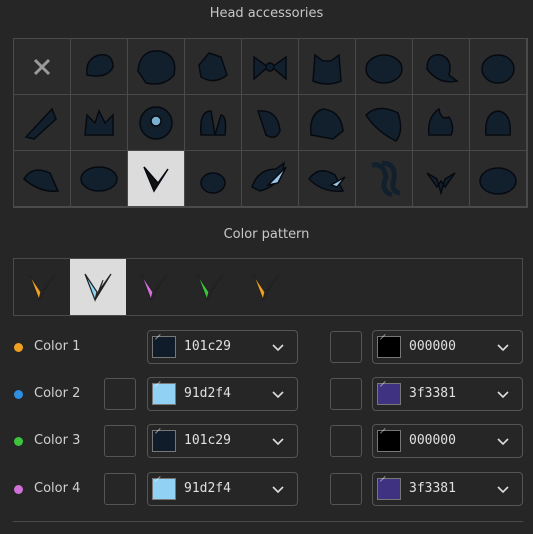 The image size is (533, 534). I want to click on head-item-balloon-hat, so click(441, 67).